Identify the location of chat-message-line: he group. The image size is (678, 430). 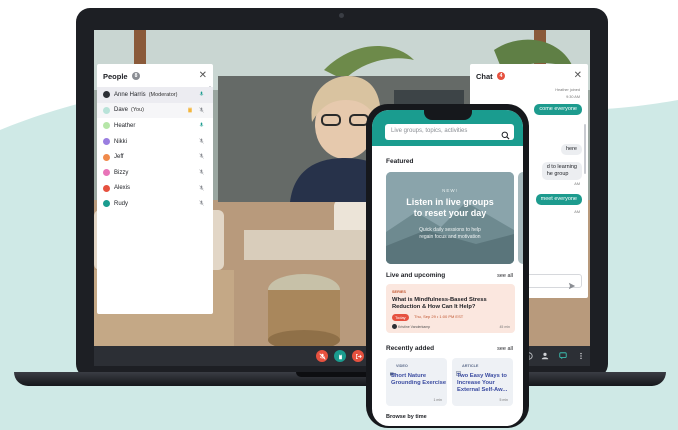
(557, 174).